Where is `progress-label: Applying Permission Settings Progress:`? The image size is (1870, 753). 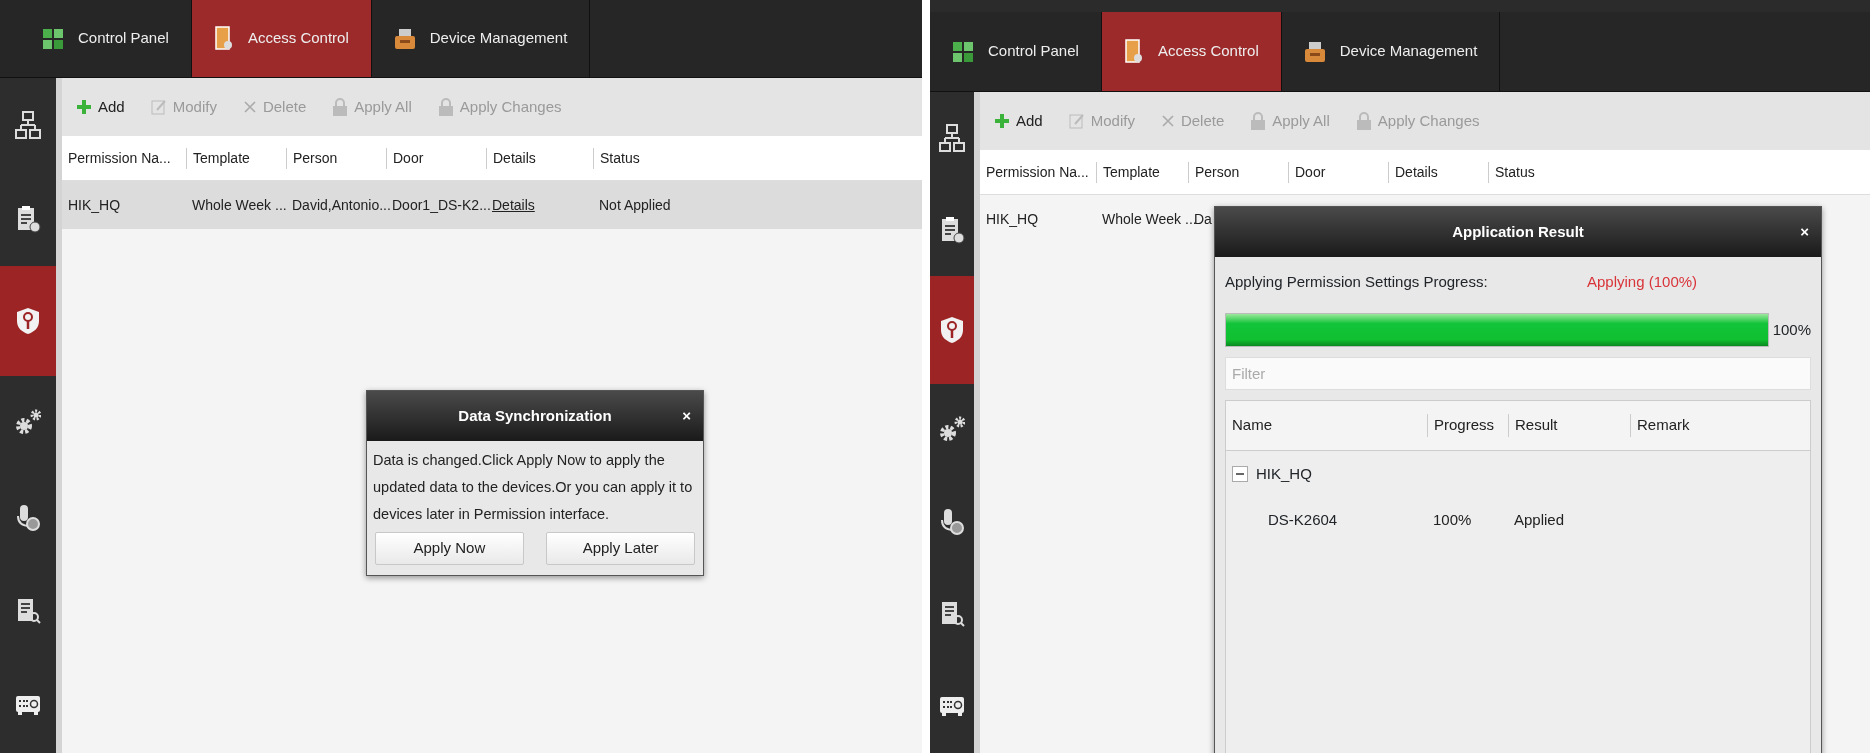 progress-label: Applying Permission Settings Progress: is located at coordinates (1357, 282).